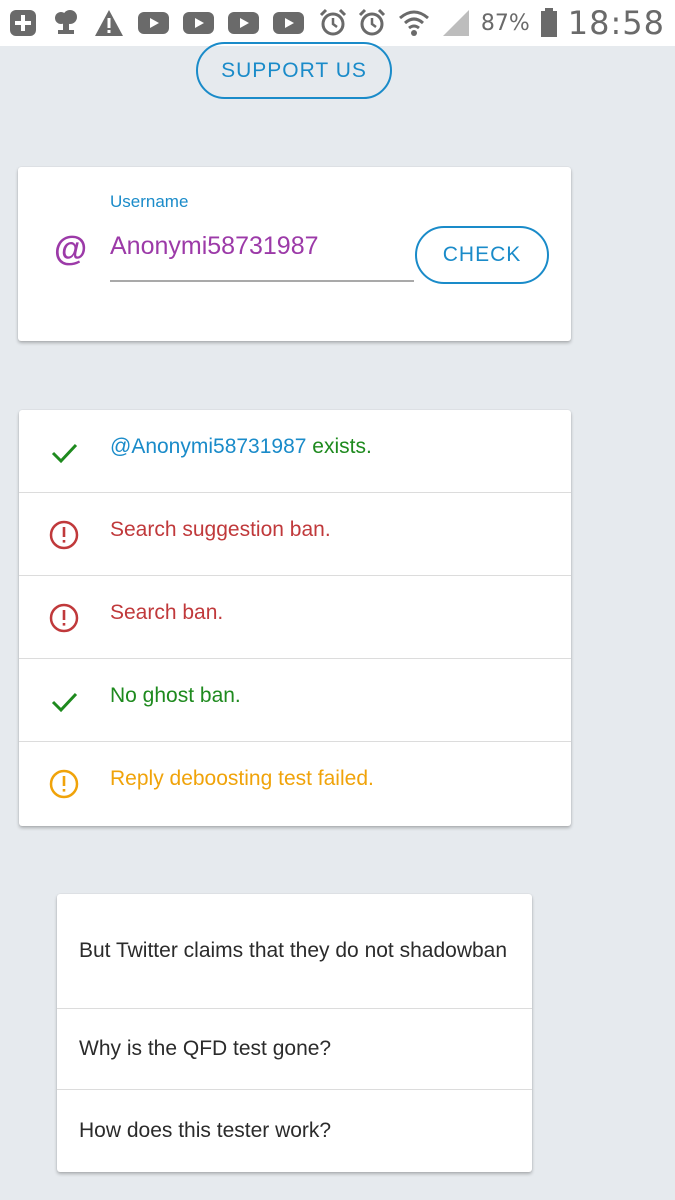 This screenshot has width=675, height=1200. Describe the element at coordinates (616, 23) in the screenshot. I see `clock: 18:58` at that location.